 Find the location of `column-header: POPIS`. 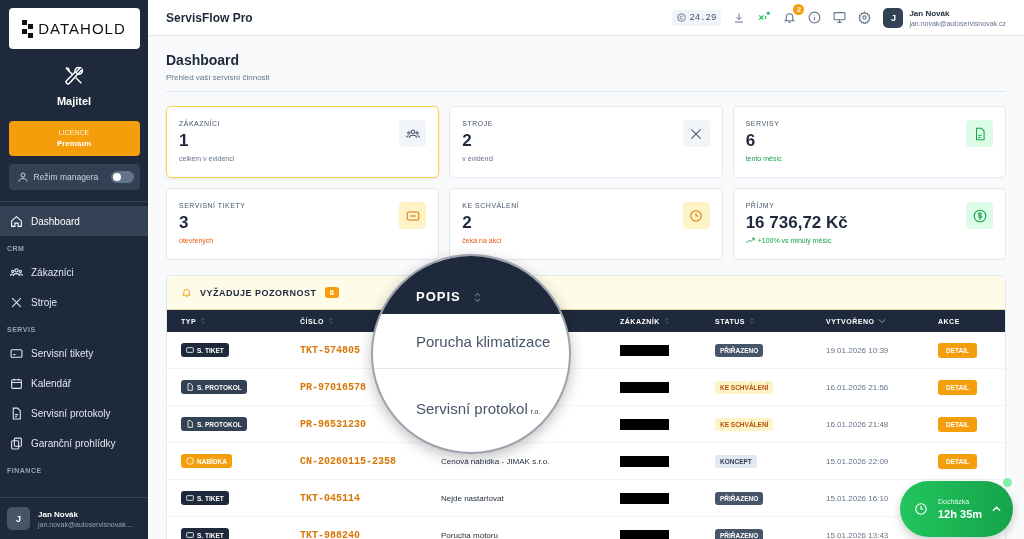

column-header: POPIS is located at coordinates (438, 296).